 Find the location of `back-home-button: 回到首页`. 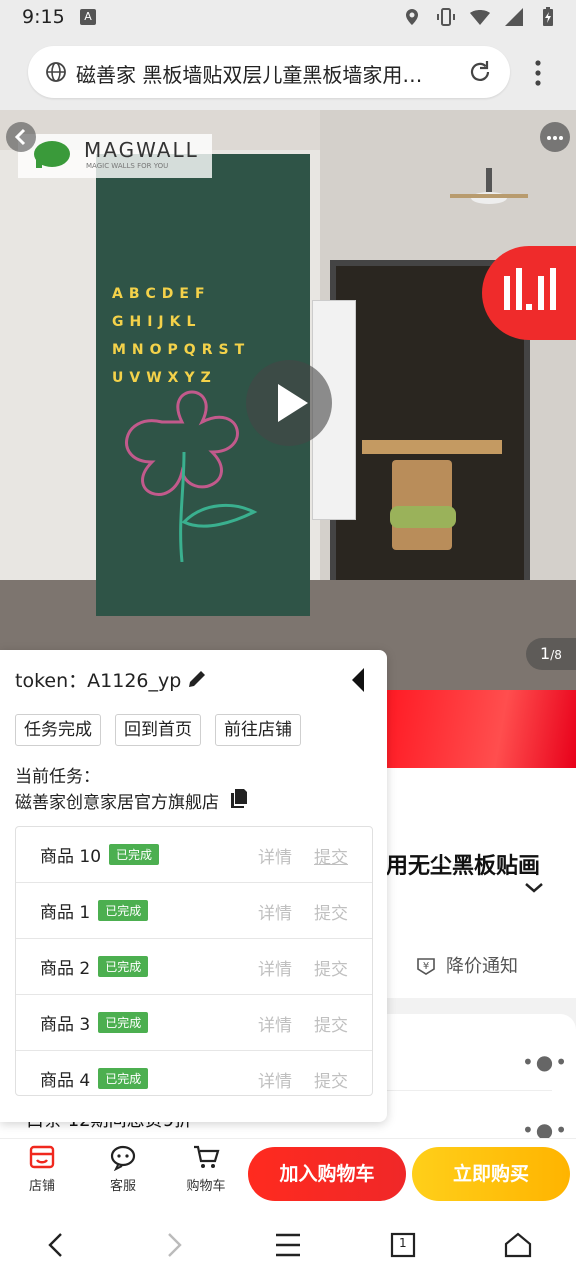

back-home-button: 回到首页 is located at coordinates (158, 730).